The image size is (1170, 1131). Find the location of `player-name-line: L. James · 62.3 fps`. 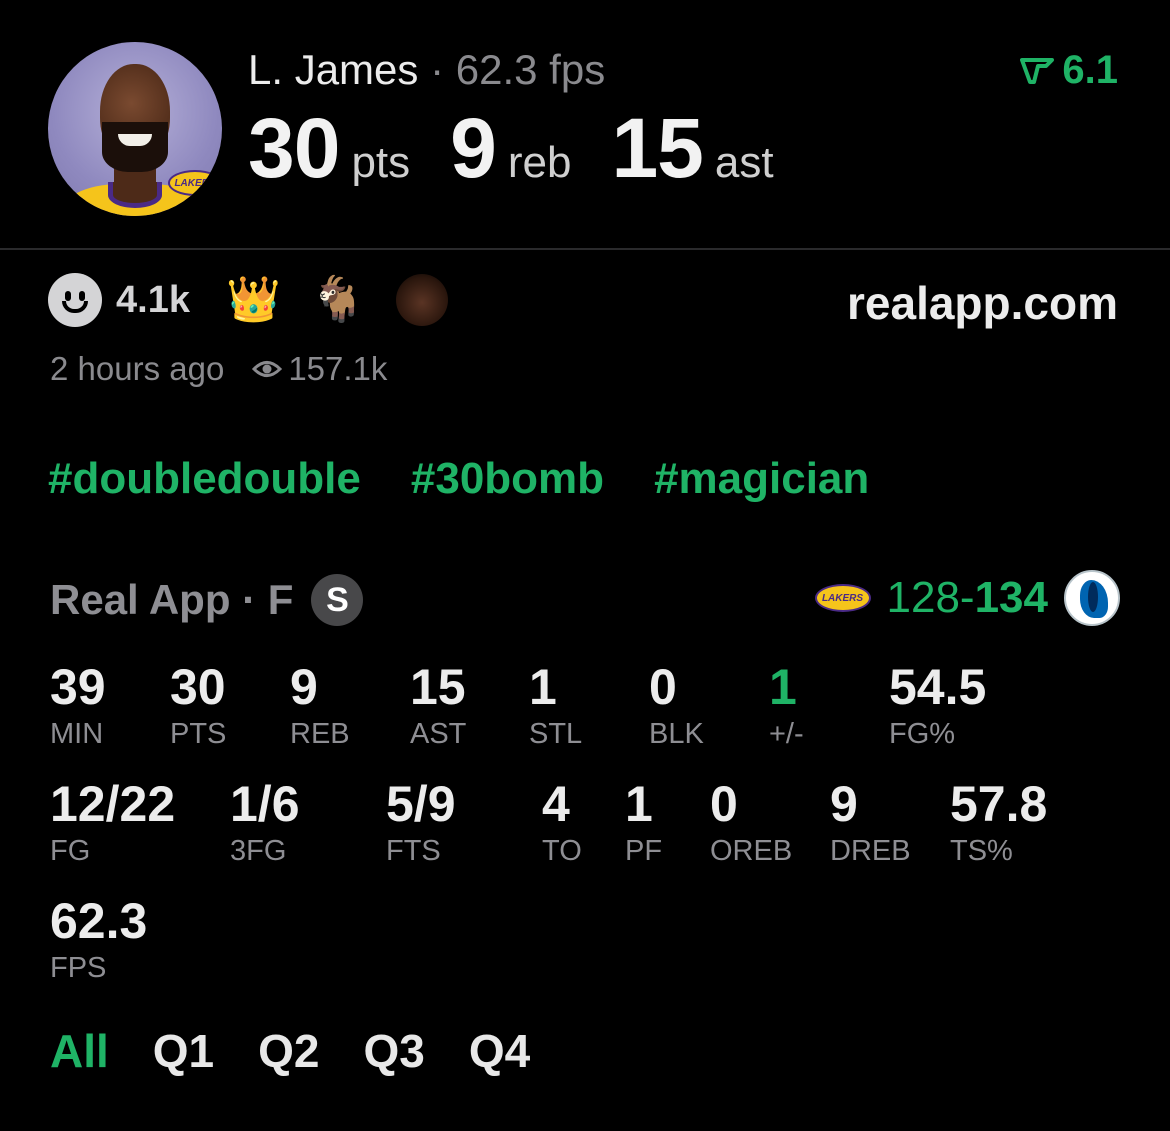

player-name-line: L. James · 62.3 fps is located at coordinates (426, 70).